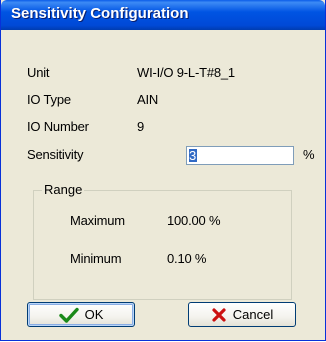 This screenshot has height=342, width=326. Describe the element at coordinates (100, 13) in the screenshot. I see `dialog-title: Sensitivity Configuration` at that location.